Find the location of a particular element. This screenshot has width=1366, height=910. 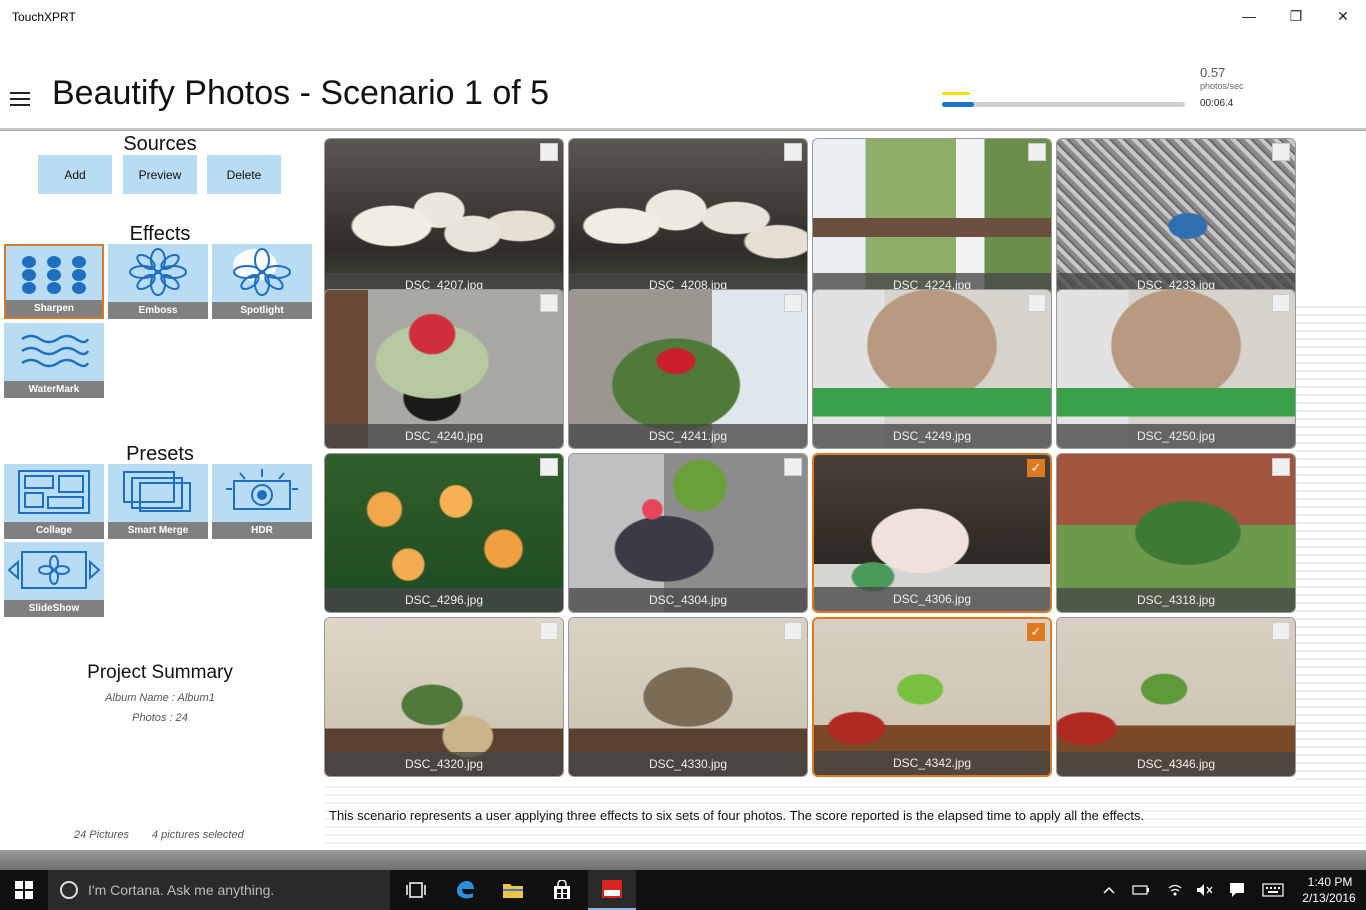

photo-caption: DSC_4240.jpg is located at coordinates (444, 436).